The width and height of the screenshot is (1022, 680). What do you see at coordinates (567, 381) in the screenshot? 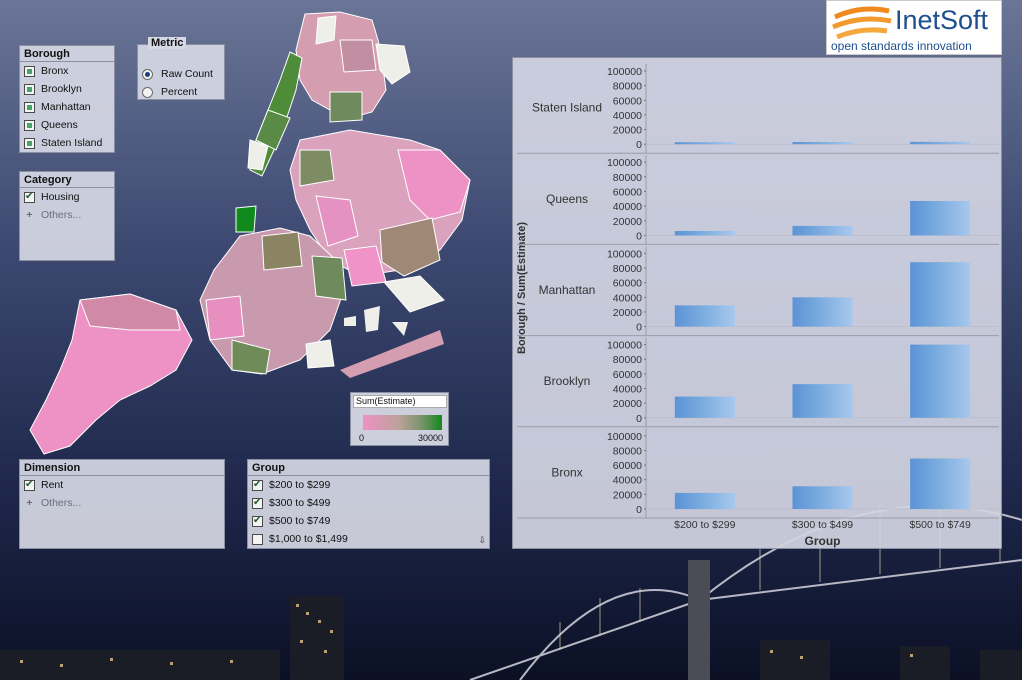
I see `row-label: Brooklyn` at bounding box center [567, 381].